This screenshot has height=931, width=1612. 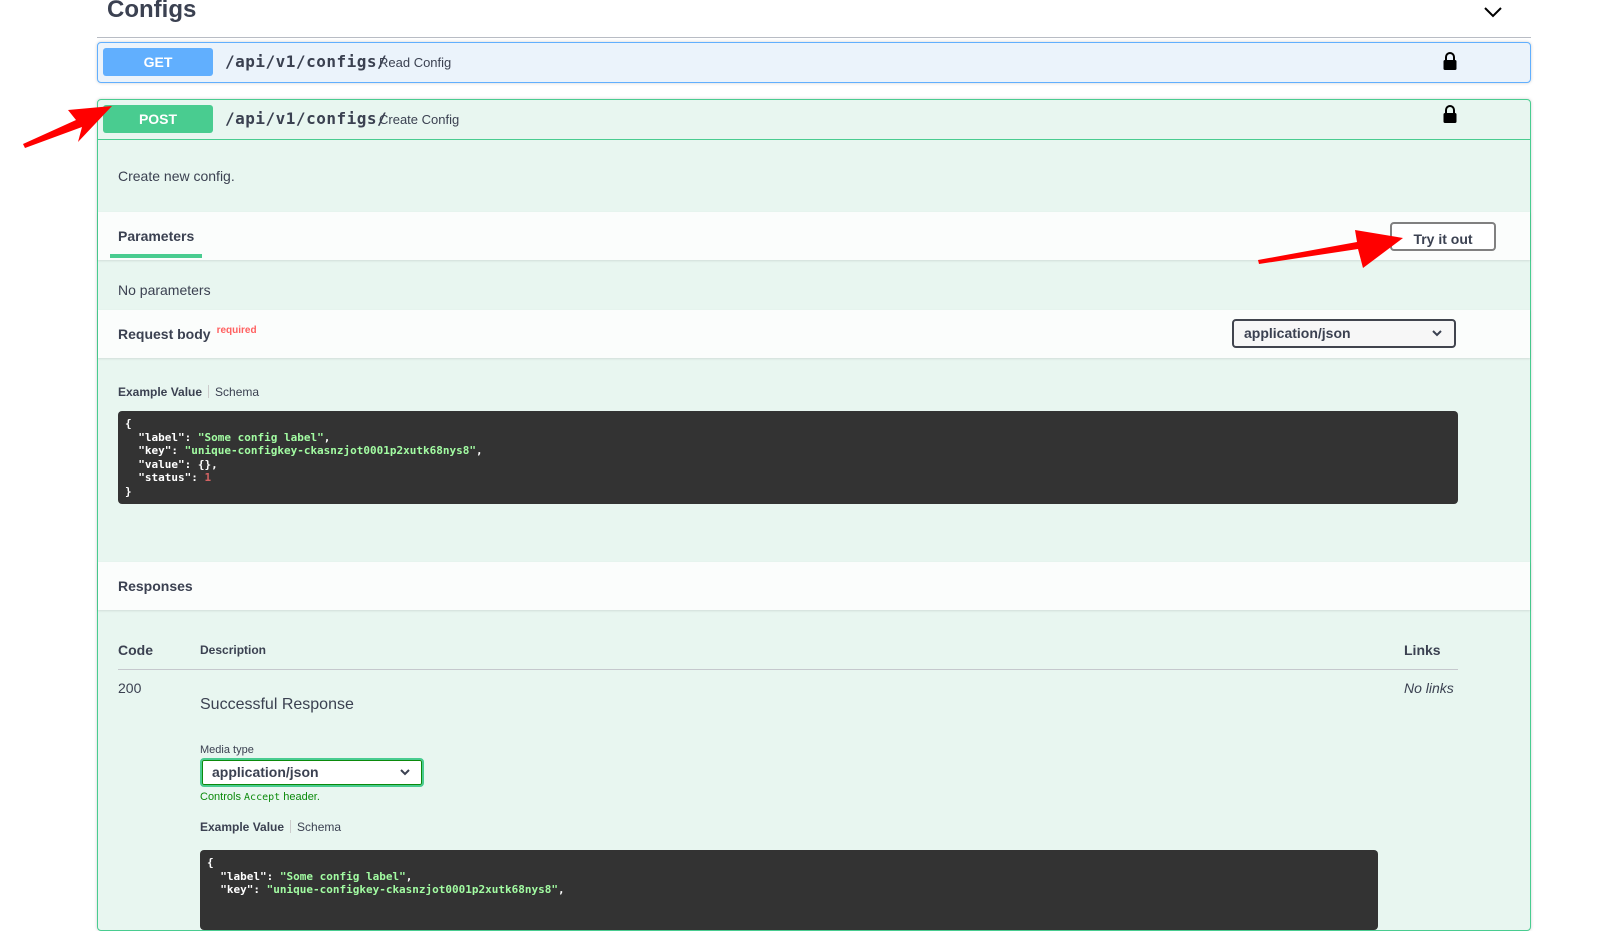 What do you see at coordinates (1429, 688) in the screenshot?
I see `response-links: No links` at bounding box center [1429, 688].